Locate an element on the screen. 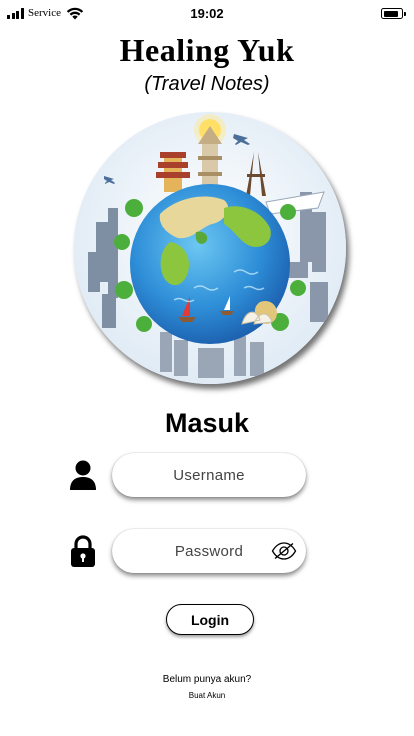 The height and width of the screenshot is (736, 414). status-time: 19:02 is located at coordinates (207, 13).